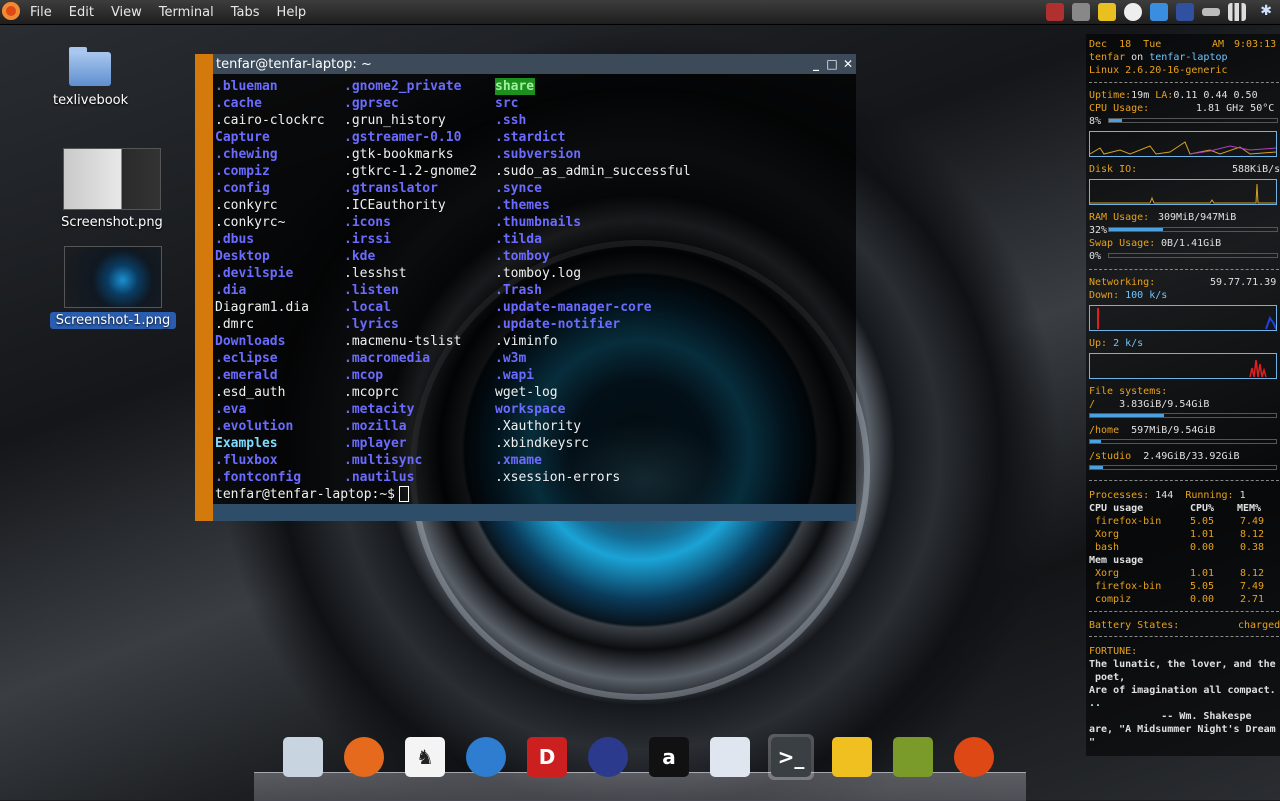 The width and height of the screenshot is (1280, 801). I want to click on file-entry: .fontconfig, so click(258, 477).